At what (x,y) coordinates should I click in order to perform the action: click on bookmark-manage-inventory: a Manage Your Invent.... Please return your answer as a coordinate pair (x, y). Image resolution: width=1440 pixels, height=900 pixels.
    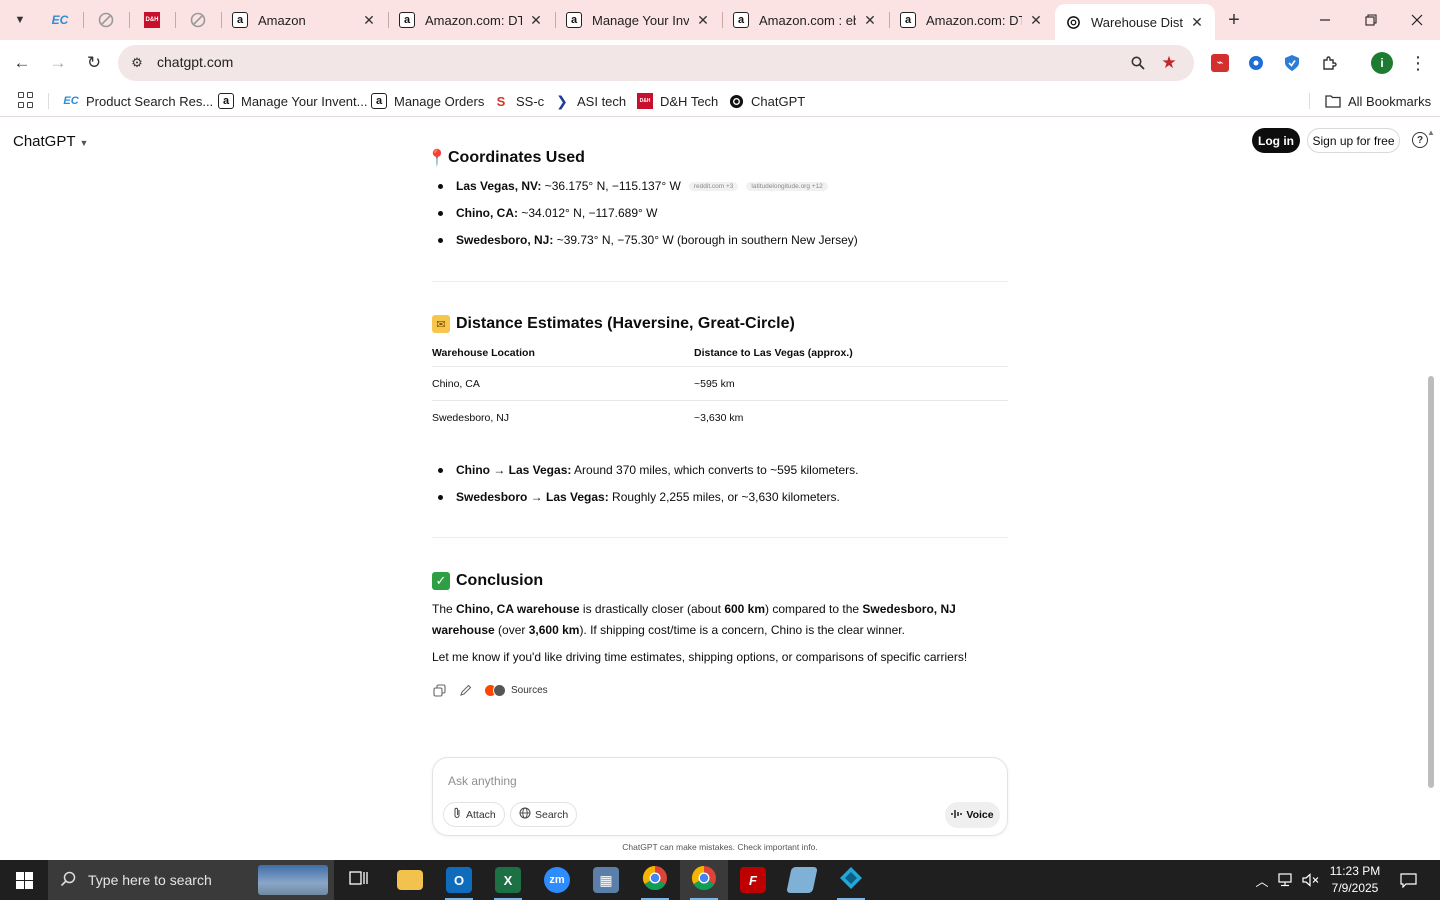
    Looking at the image, I should click on (292, 101).